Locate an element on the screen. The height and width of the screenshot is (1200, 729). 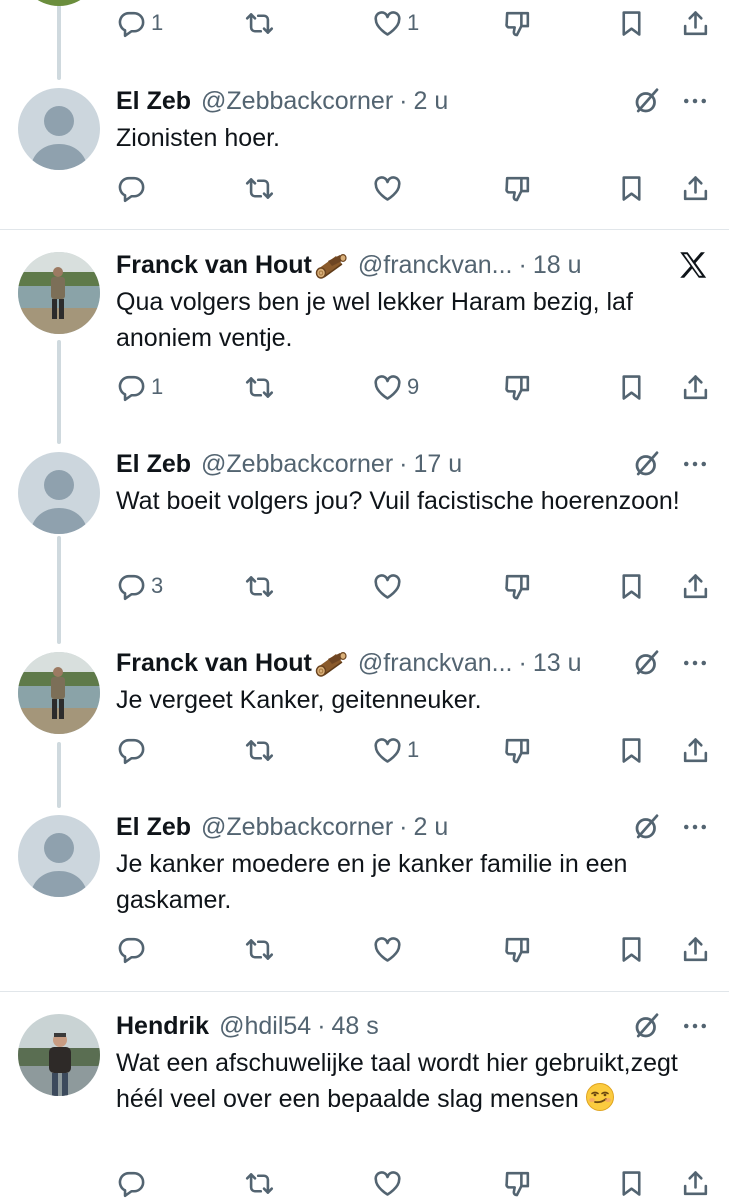
tweet-actions: 3 is located at coordinates (416, 586).